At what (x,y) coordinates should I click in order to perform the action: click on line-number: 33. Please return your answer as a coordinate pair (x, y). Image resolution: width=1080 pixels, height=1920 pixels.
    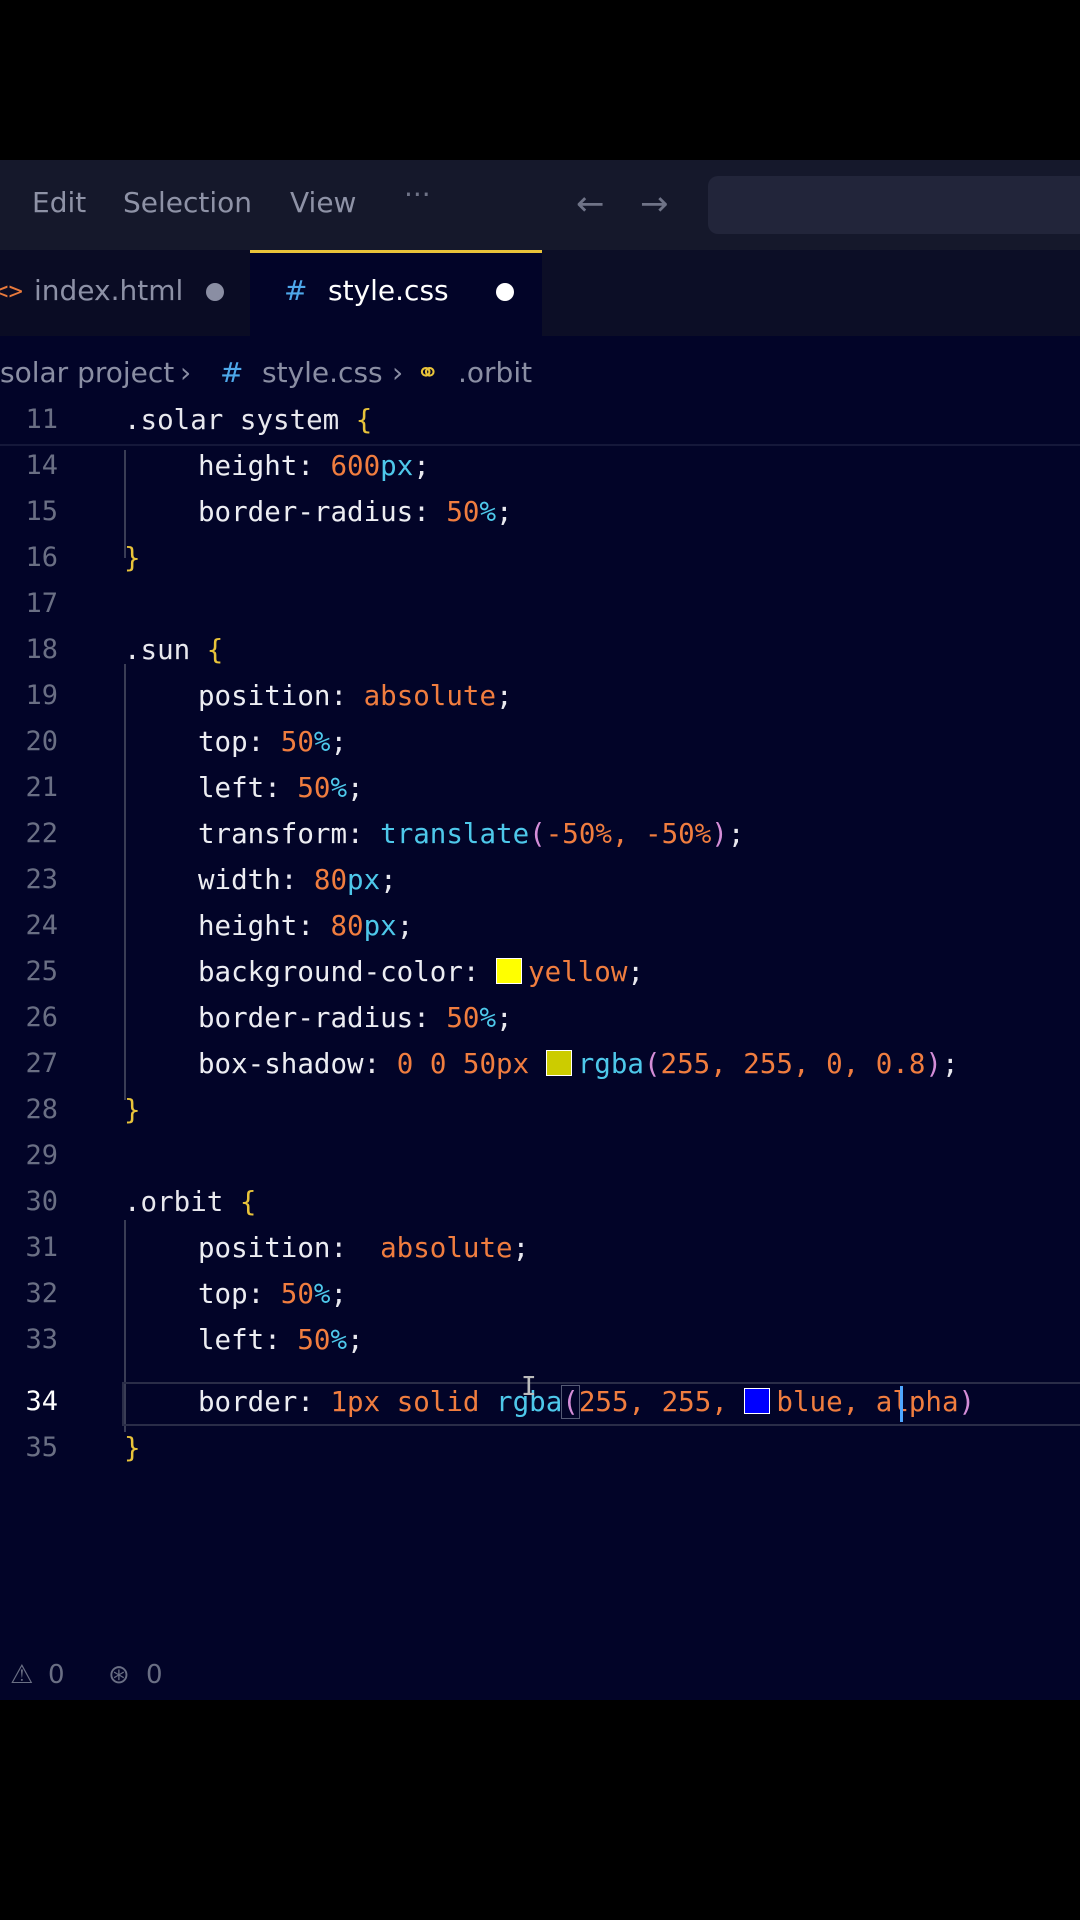
    Looking at the image, I should click on (41, 1339).